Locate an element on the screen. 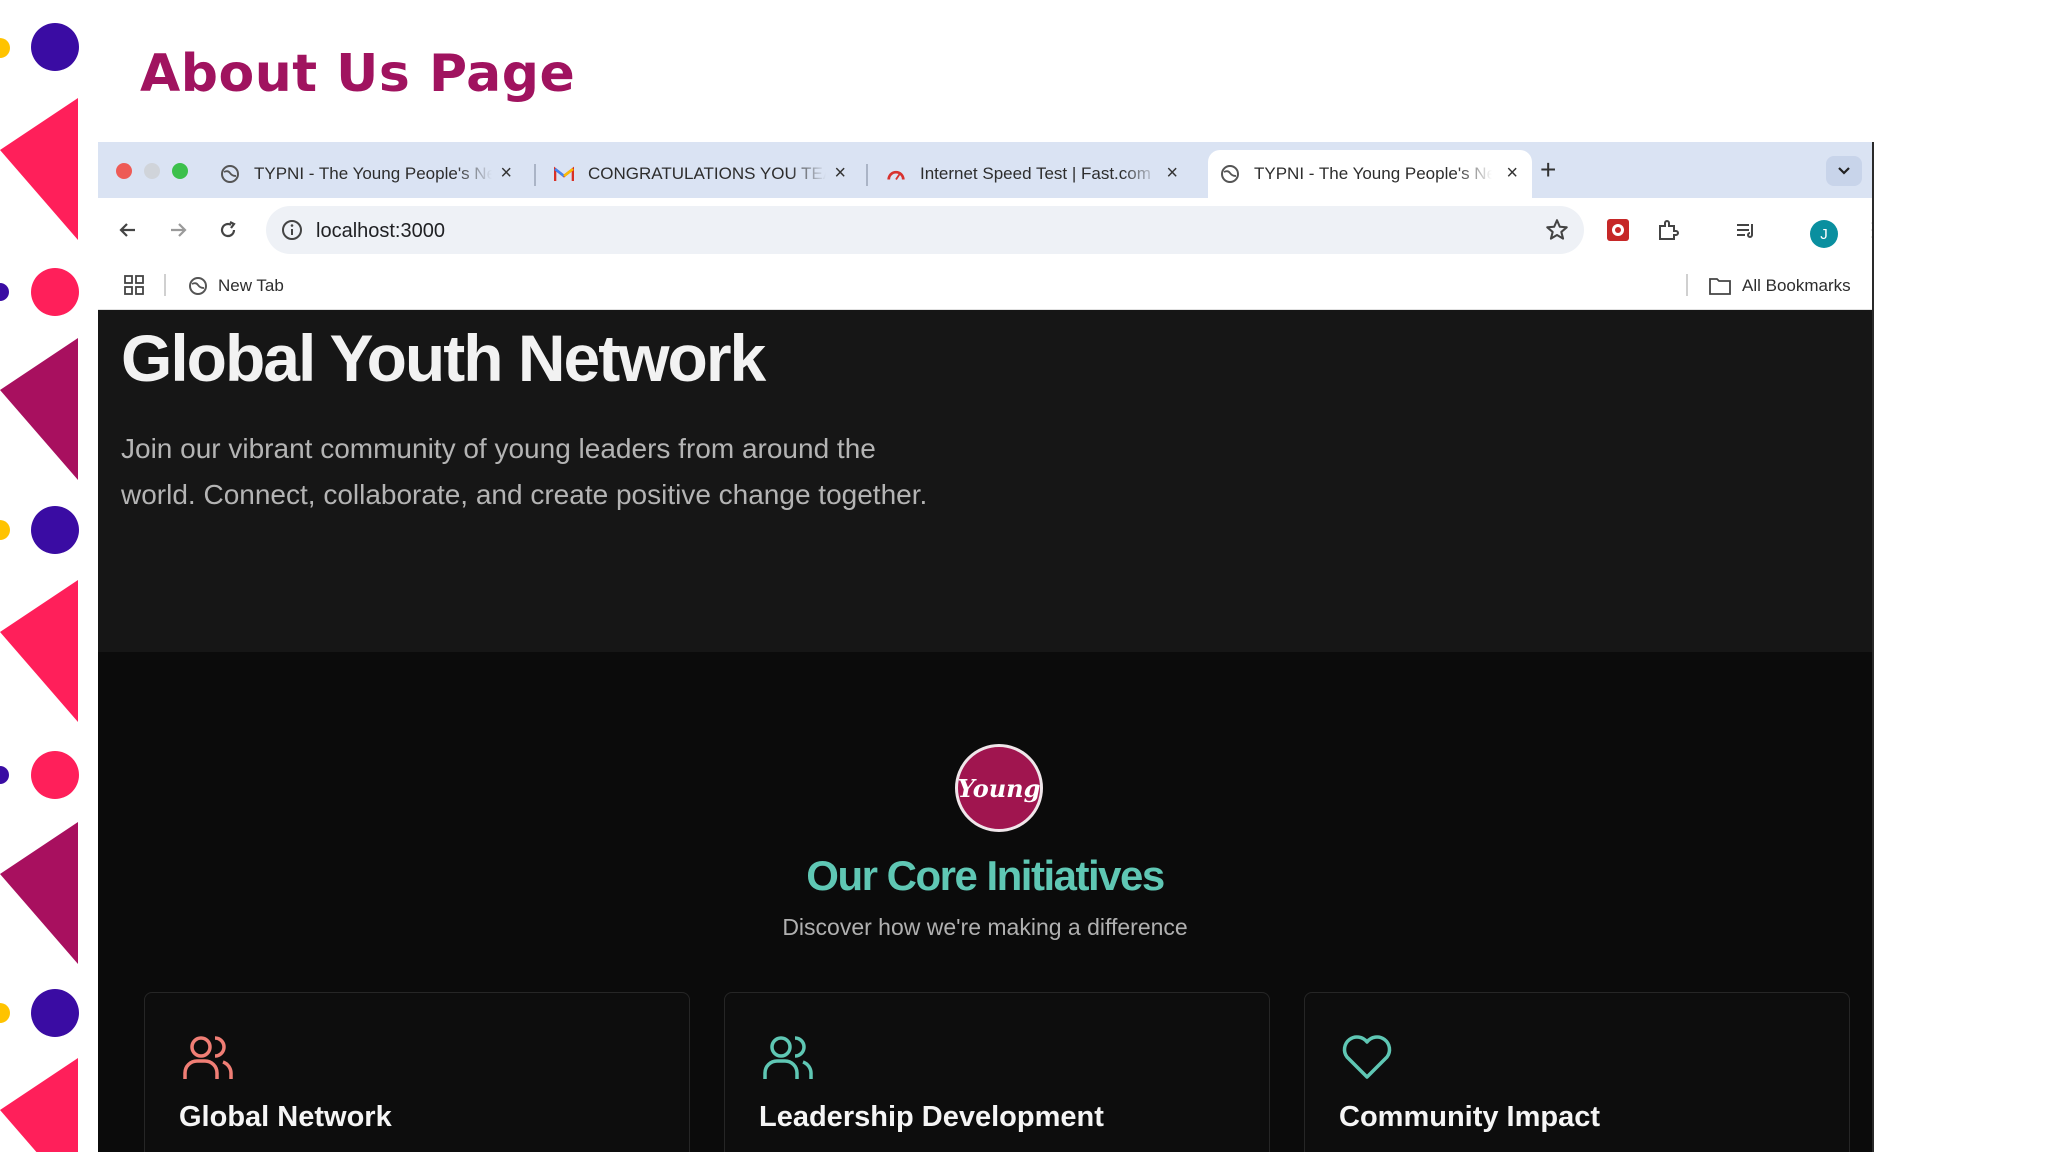 The width and height of the screenshot is (2048, 1152). logo-wordmark: Young is located at coordinates (999, 788).